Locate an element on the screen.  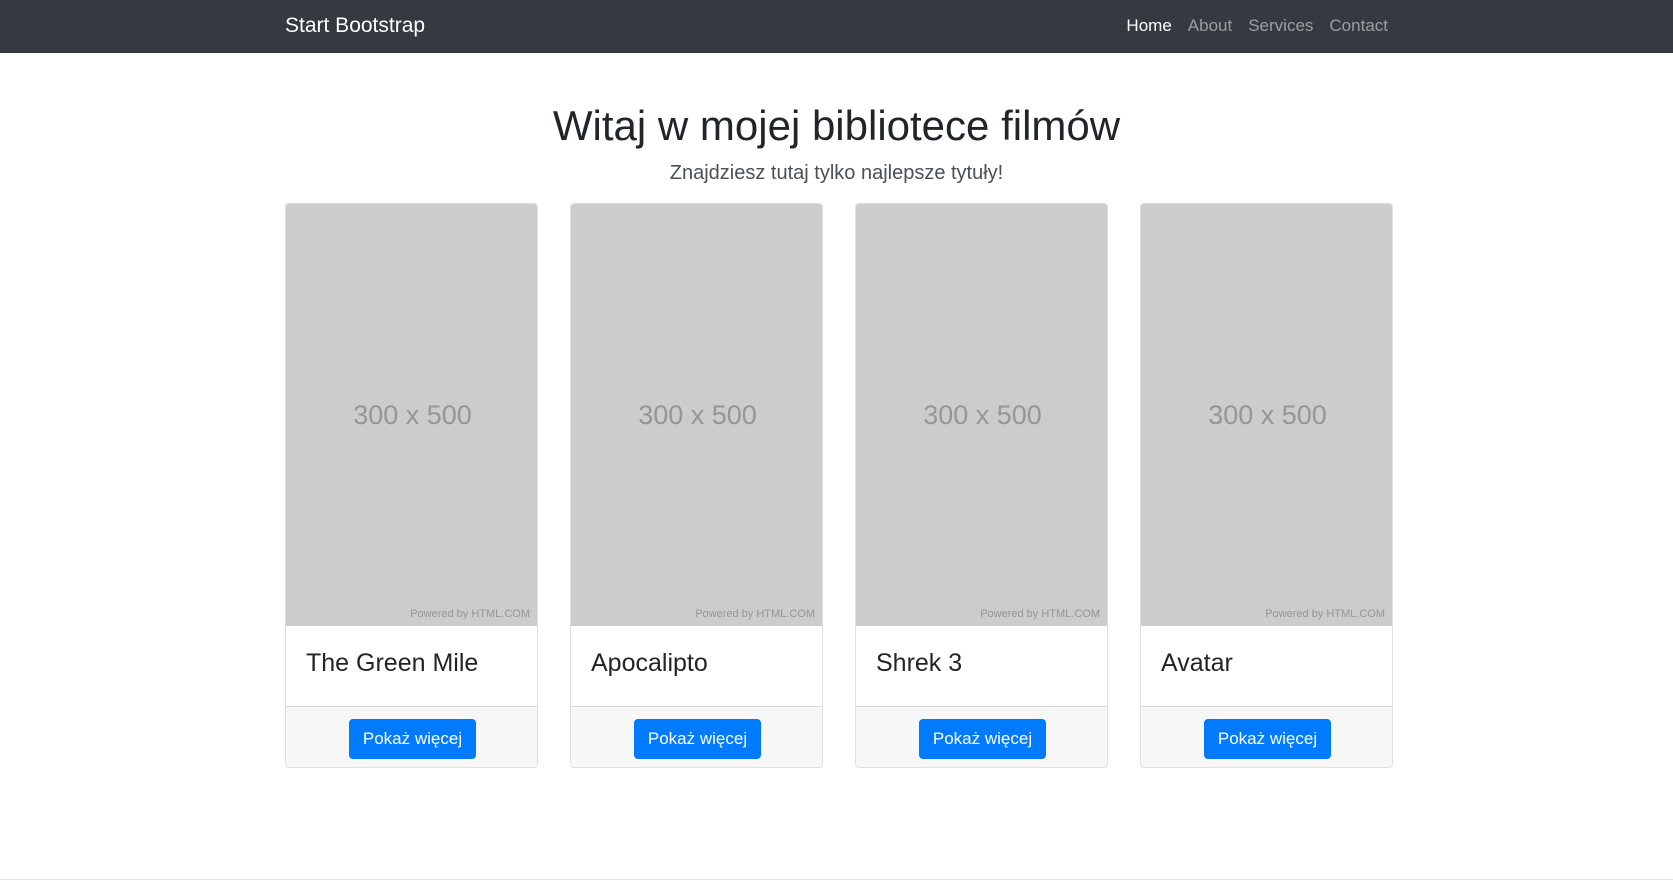
nav-link-contact: Contact is located at coordinates (1354, 26).